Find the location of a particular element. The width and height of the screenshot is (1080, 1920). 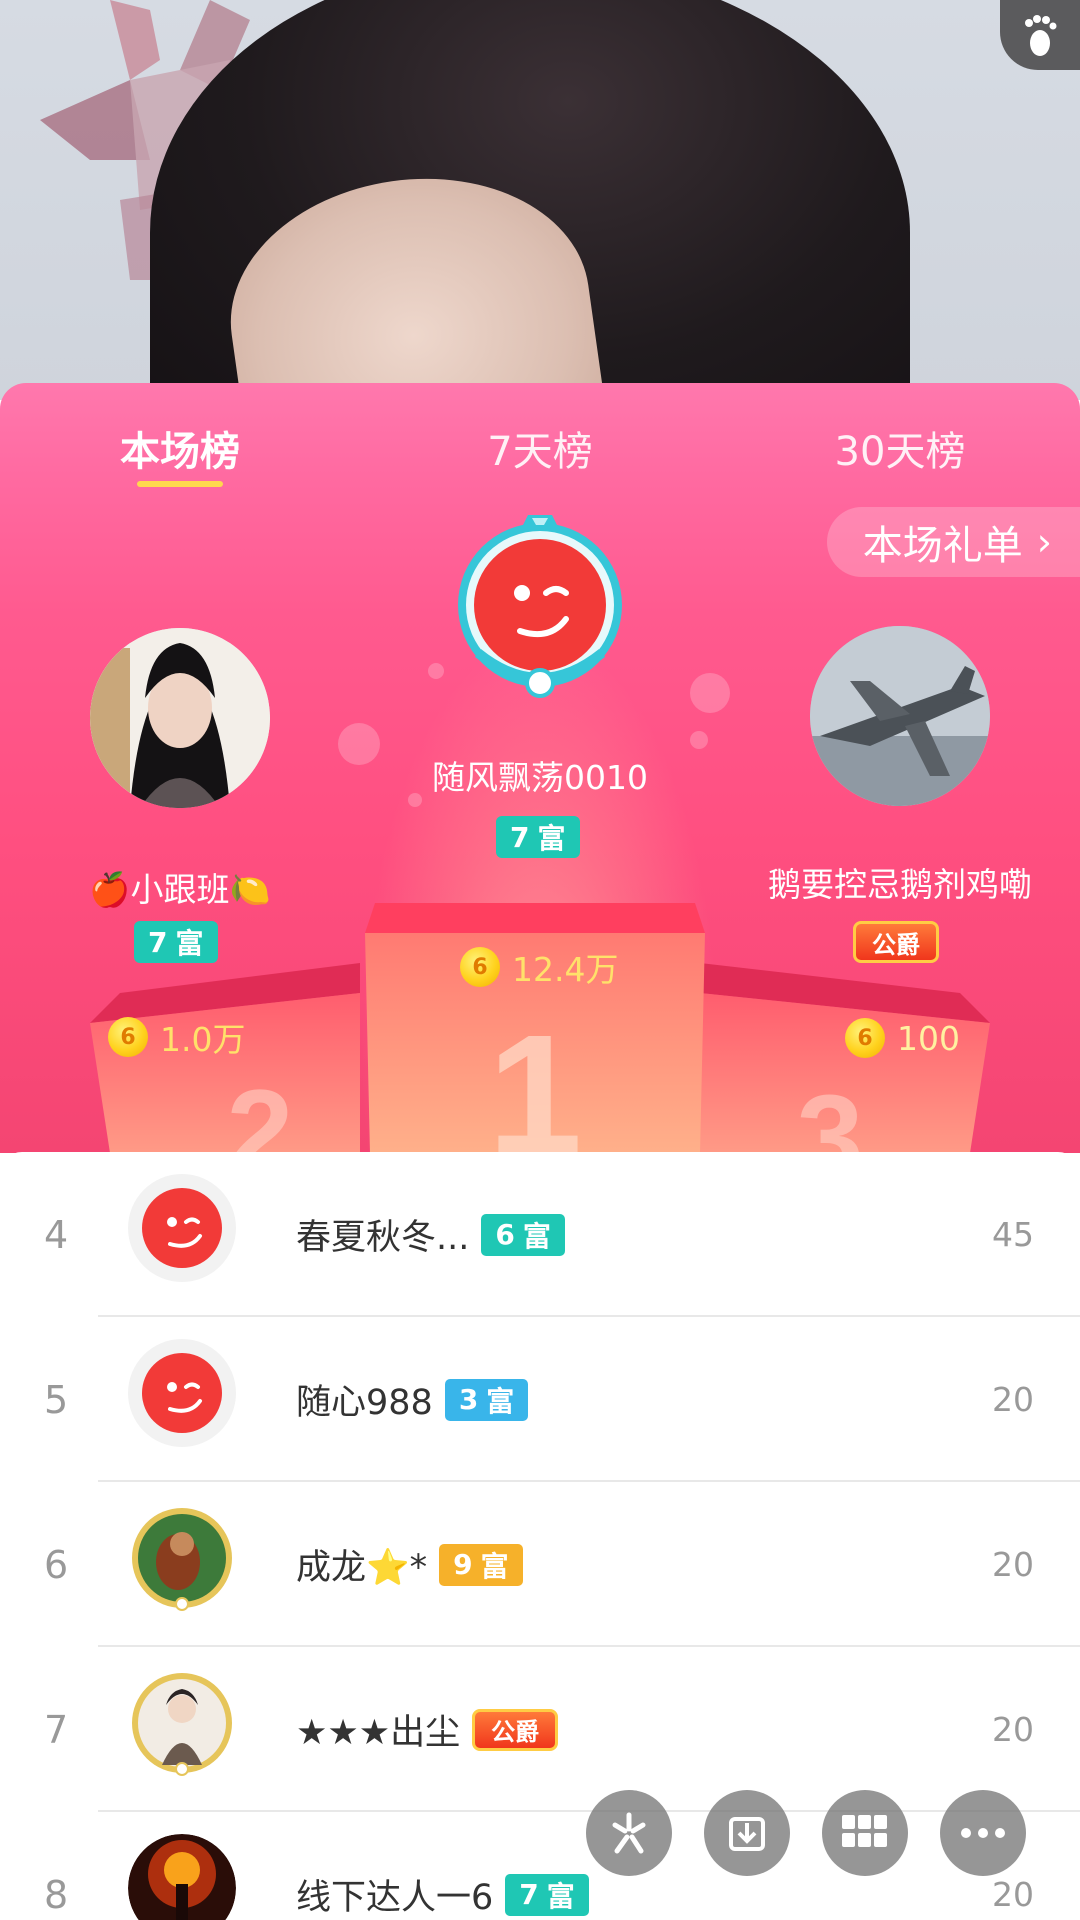

user-name: 春夏秋冬... 6富 is located at coordinates (430, 1234).